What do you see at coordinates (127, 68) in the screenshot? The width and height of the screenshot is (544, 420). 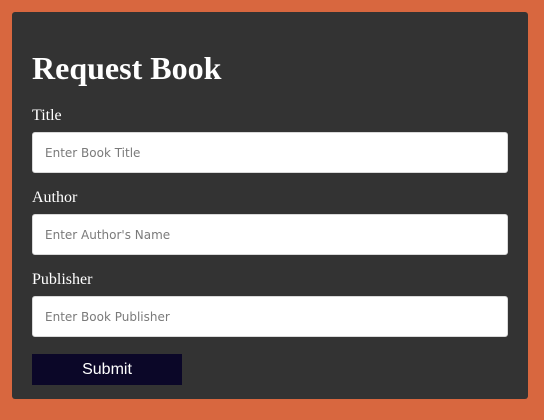 I see `form-title: Request Book` at bounding box center [127, 68].